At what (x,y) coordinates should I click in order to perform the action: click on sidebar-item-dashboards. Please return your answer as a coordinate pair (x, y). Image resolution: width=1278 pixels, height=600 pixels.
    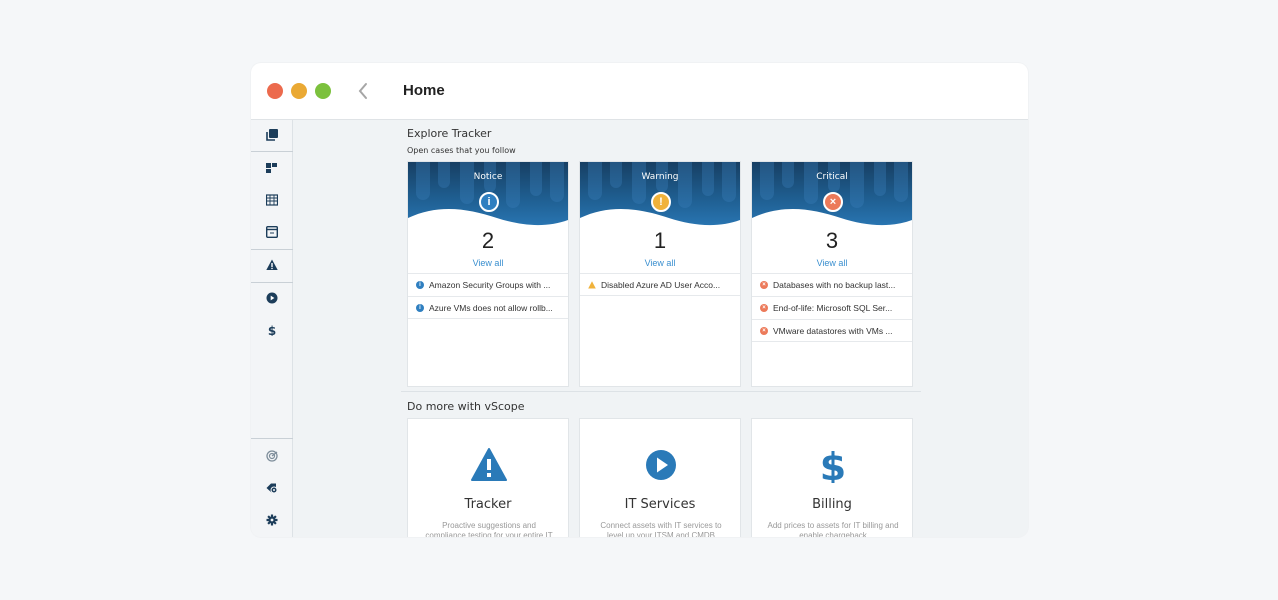
    Looking at the image, I should click on (272, 168).